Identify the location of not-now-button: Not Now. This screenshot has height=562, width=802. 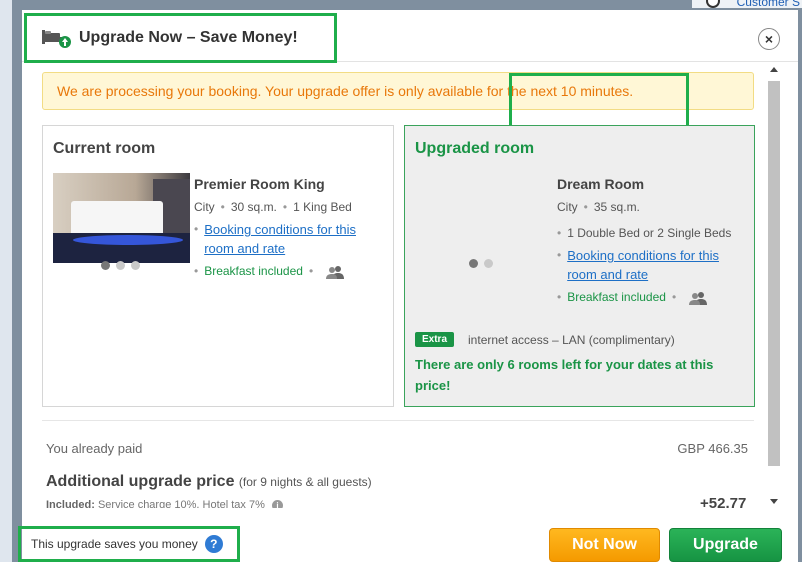
(604, 545).